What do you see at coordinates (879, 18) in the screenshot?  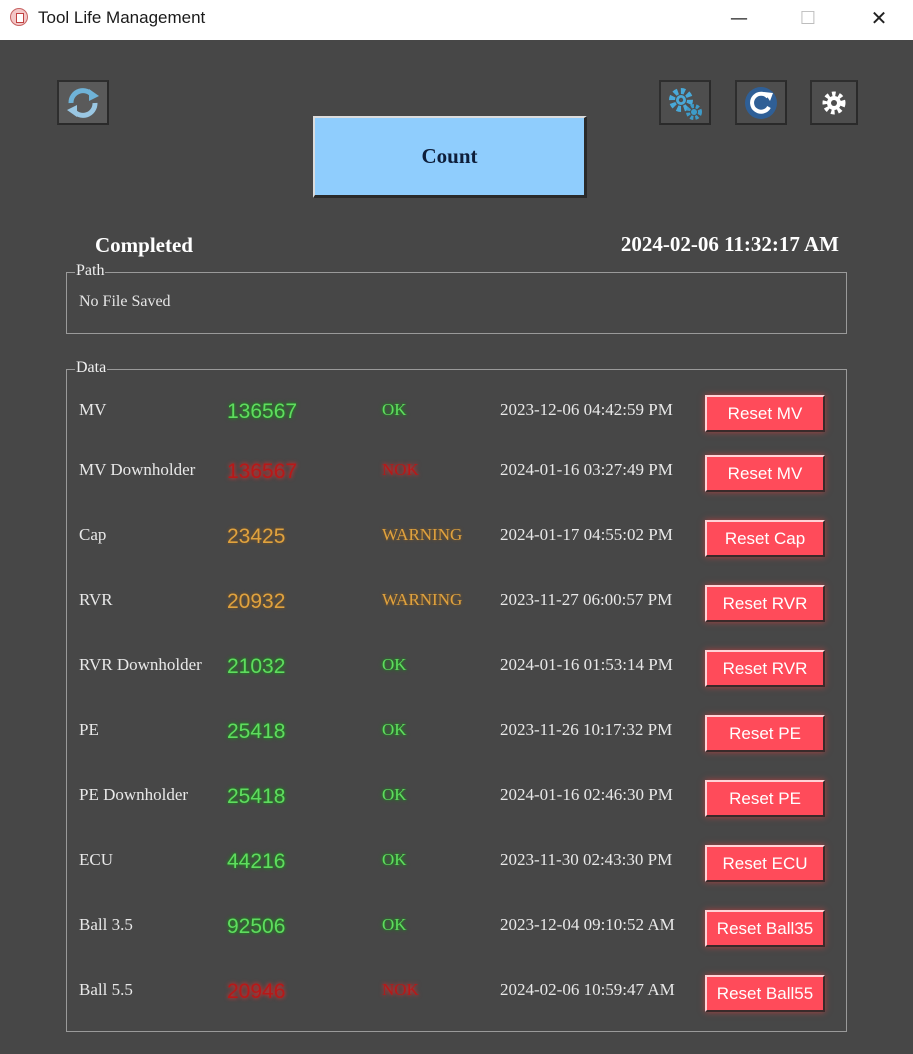 I see `close-button: ✕` at bounding box center [879, 18].